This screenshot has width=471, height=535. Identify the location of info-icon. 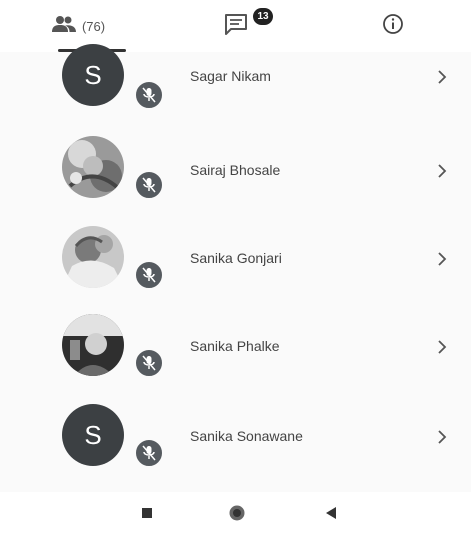
(393, 26).